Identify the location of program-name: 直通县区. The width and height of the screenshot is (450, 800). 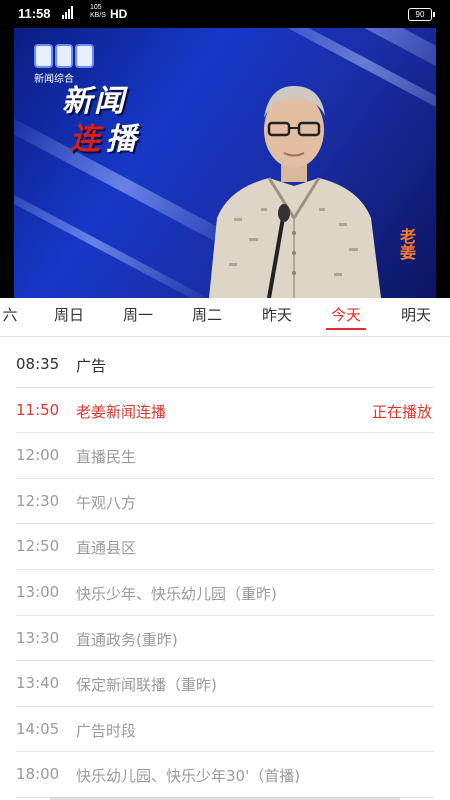
(106, 548).